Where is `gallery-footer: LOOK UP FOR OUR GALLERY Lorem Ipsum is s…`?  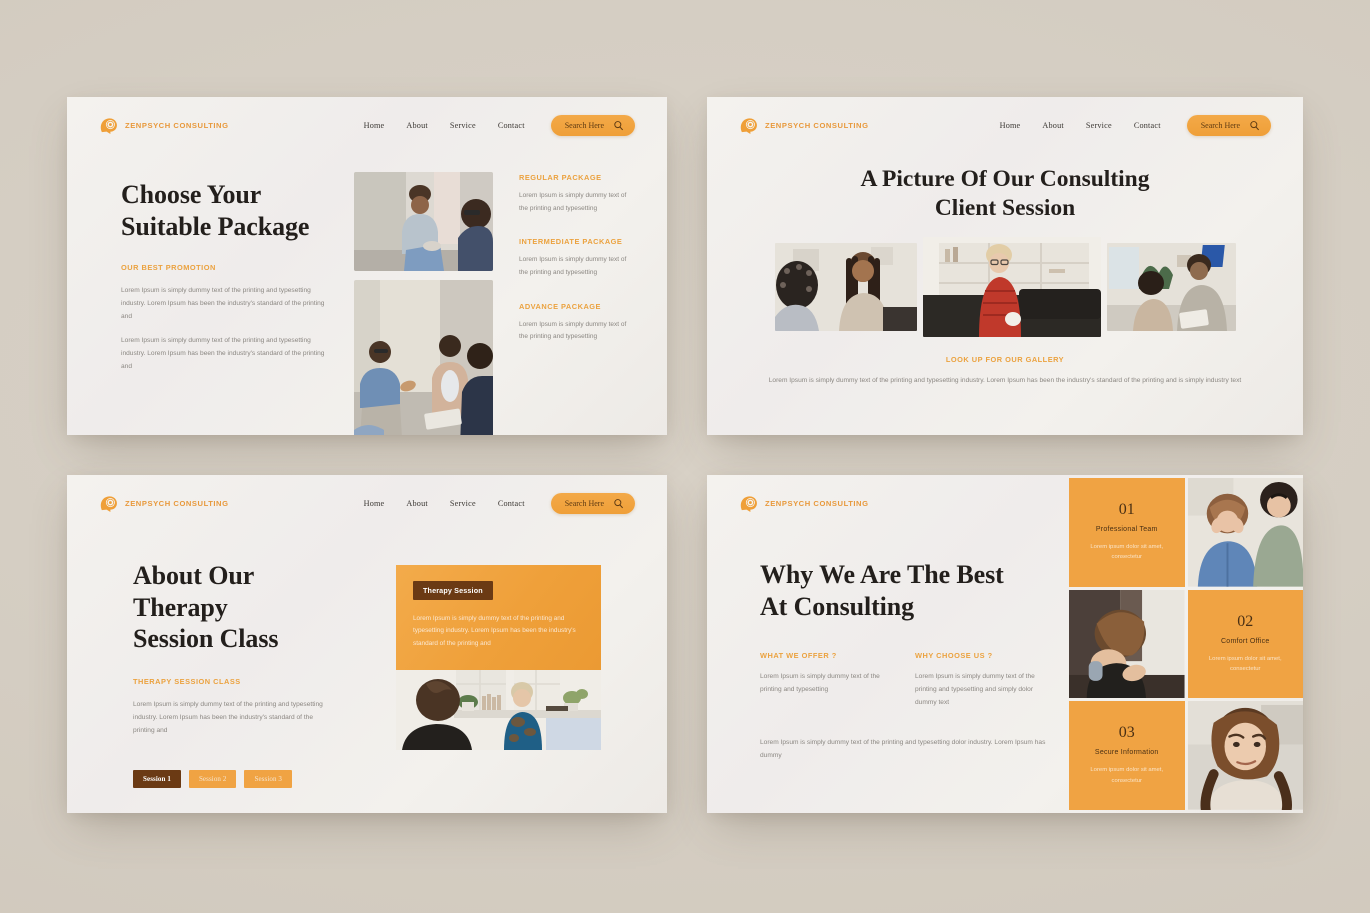 gallery-footer: LOOK UP FOR OUR GALLERY Lorem Ipsum is s… is located at coordinates (1005, 371).